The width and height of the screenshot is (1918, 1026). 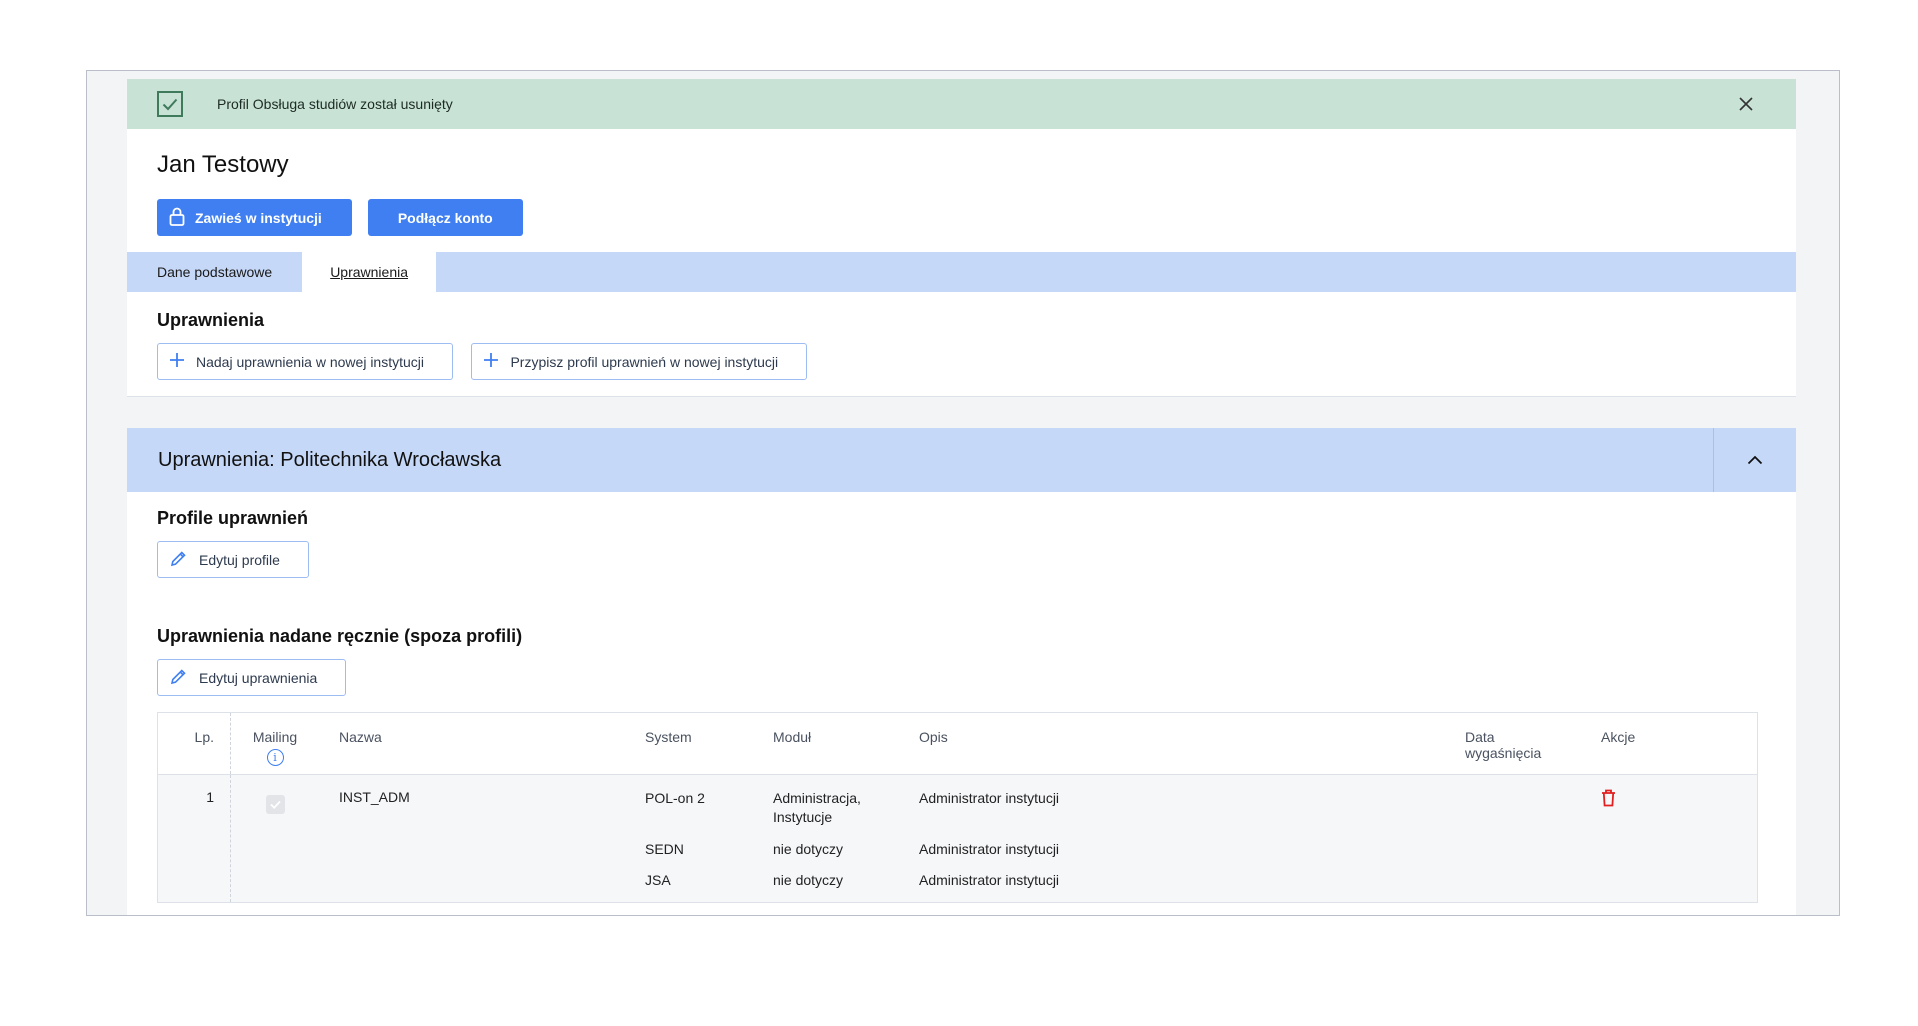 I want to click on tab-bar: Dane podstawowe Uprawnienia, so click(x=961, y=272).